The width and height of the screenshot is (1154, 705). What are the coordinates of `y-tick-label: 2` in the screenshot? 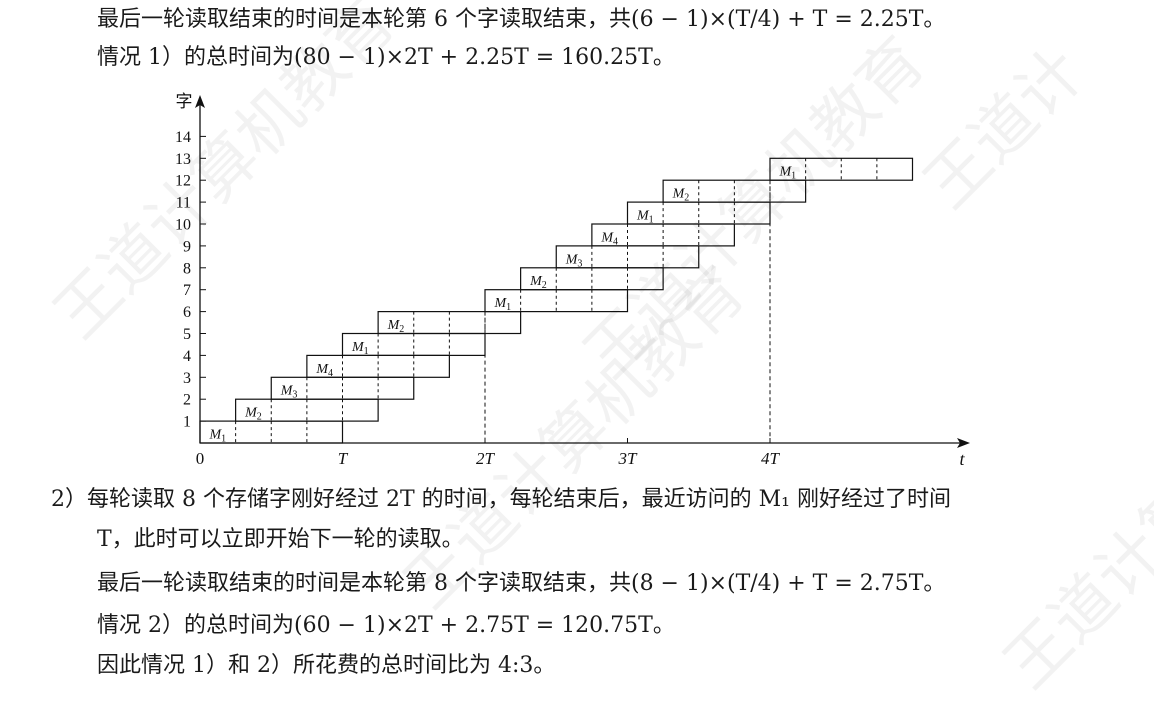 It's located at (187, 400).